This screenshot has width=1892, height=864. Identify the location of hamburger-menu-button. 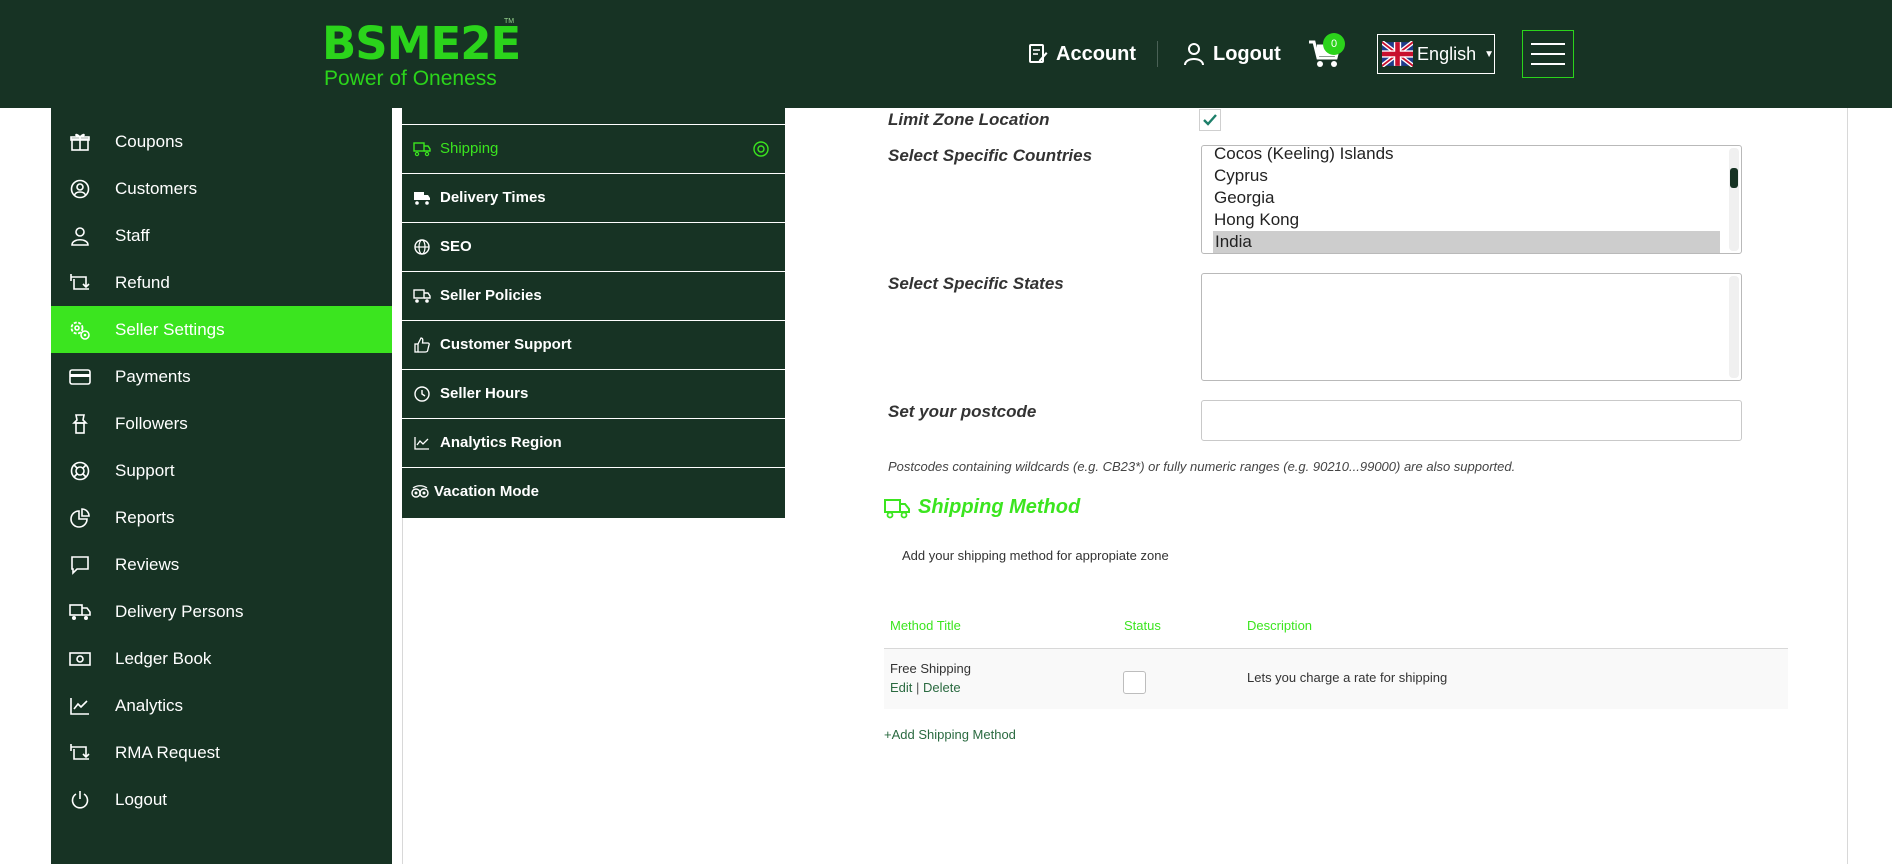
(1548, 54).